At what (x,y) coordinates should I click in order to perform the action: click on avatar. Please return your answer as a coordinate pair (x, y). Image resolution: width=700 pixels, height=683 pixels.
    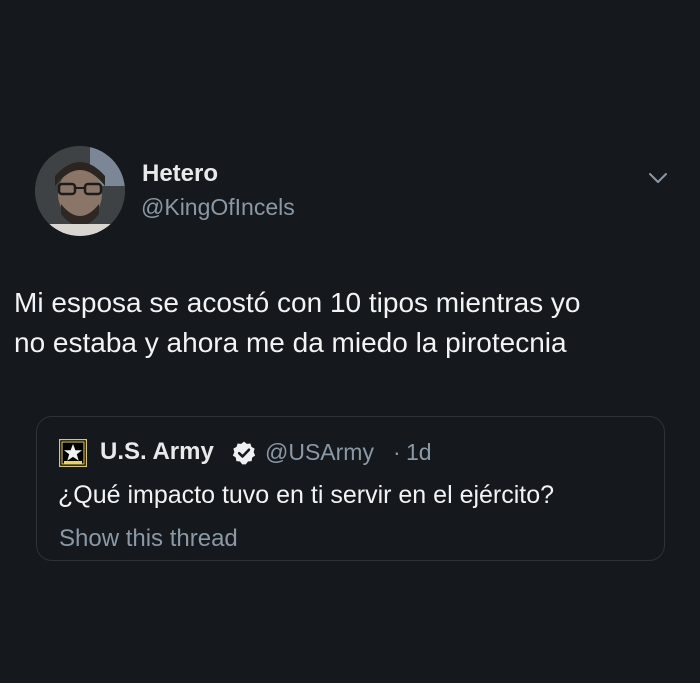
    Looking at the image, I should click on (80, 191).